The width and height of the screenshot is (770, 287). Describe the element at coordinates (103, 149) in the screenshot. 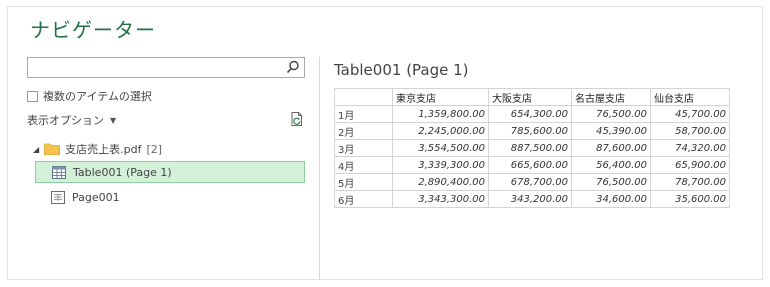

I see `folder-name: 支店売上表.pdf` at that location.